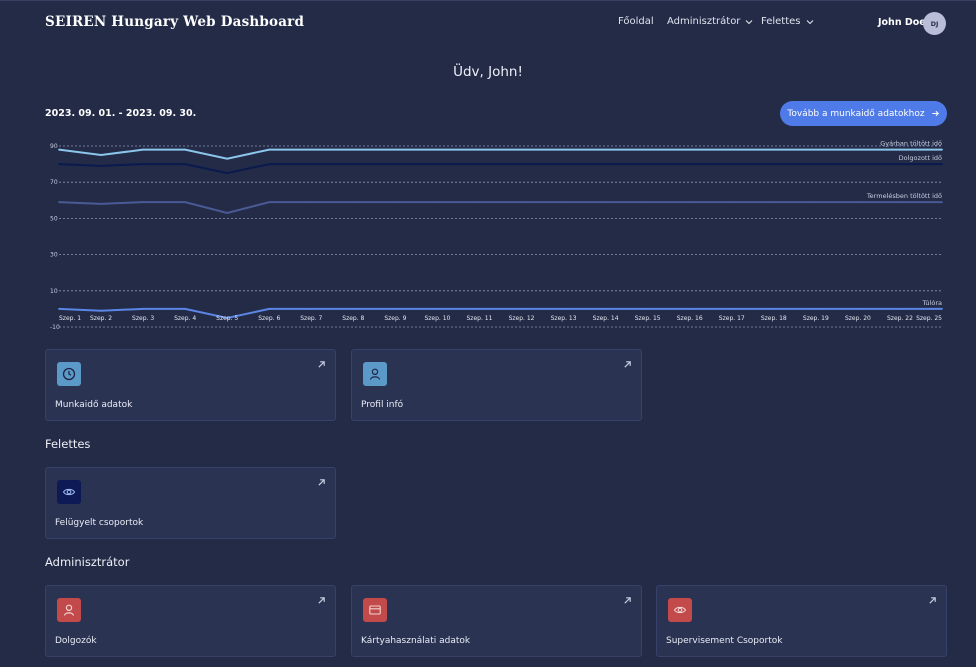  Describe the element at coordinates (94, 405) in the screenshot. I see `card-label: Munkaidő adatok` at that location.